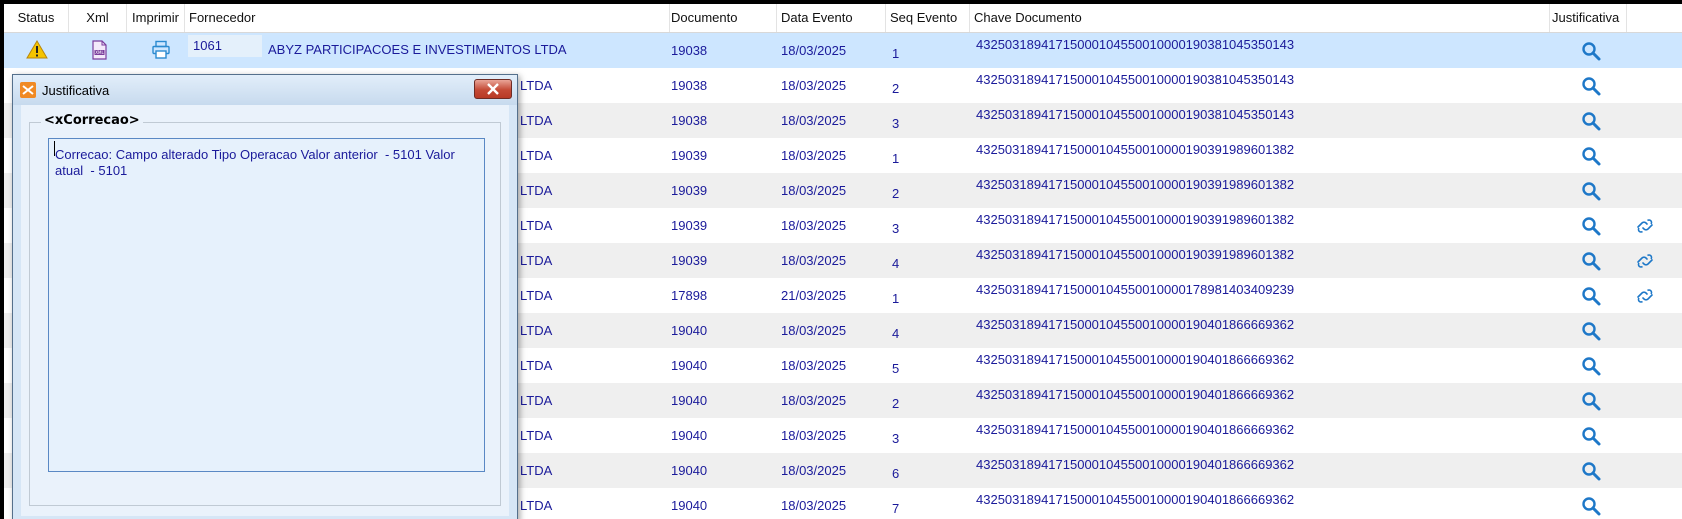 The width and height of the screenshot is (1682, 519). Describe the element at coordinates (427, 18) in the screenshot. I see `column-header-fornecedor: Fornecedor` at that location.